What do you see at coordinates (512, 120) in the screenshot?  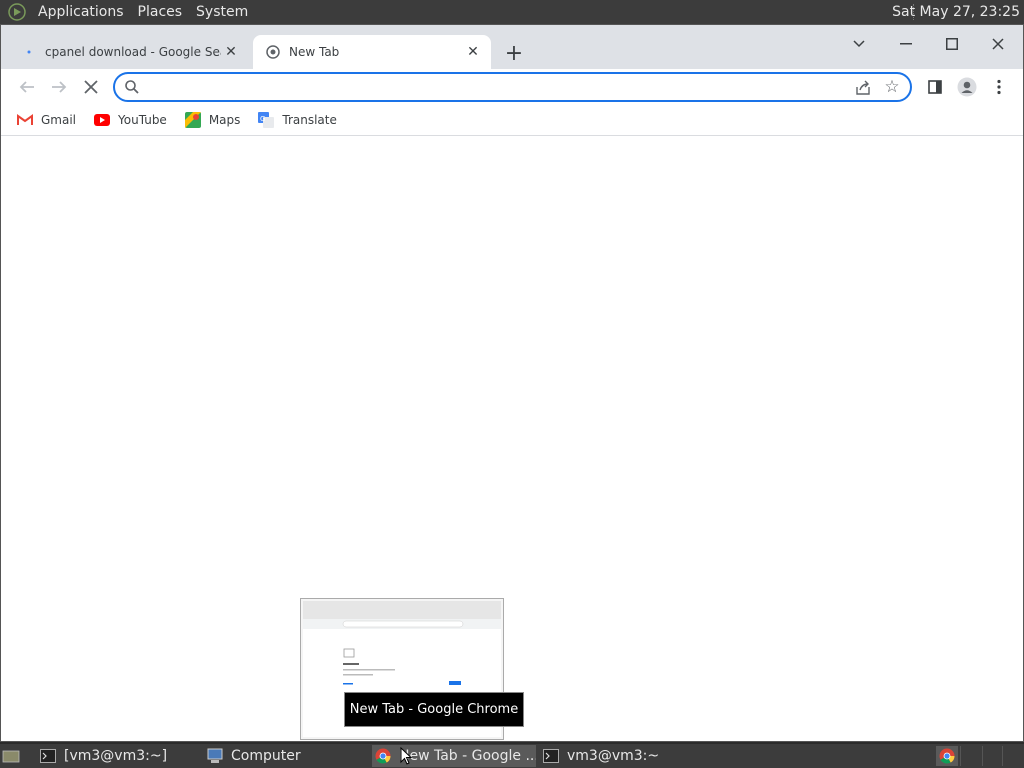 I see `bookmarks-bar: Gmail YouTube Maps G Translate` at bounding box center [512, 120].